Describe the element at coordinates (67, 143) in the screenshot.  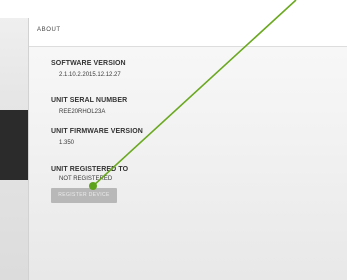
I see `firmware-version-value: 1.350` at that location.